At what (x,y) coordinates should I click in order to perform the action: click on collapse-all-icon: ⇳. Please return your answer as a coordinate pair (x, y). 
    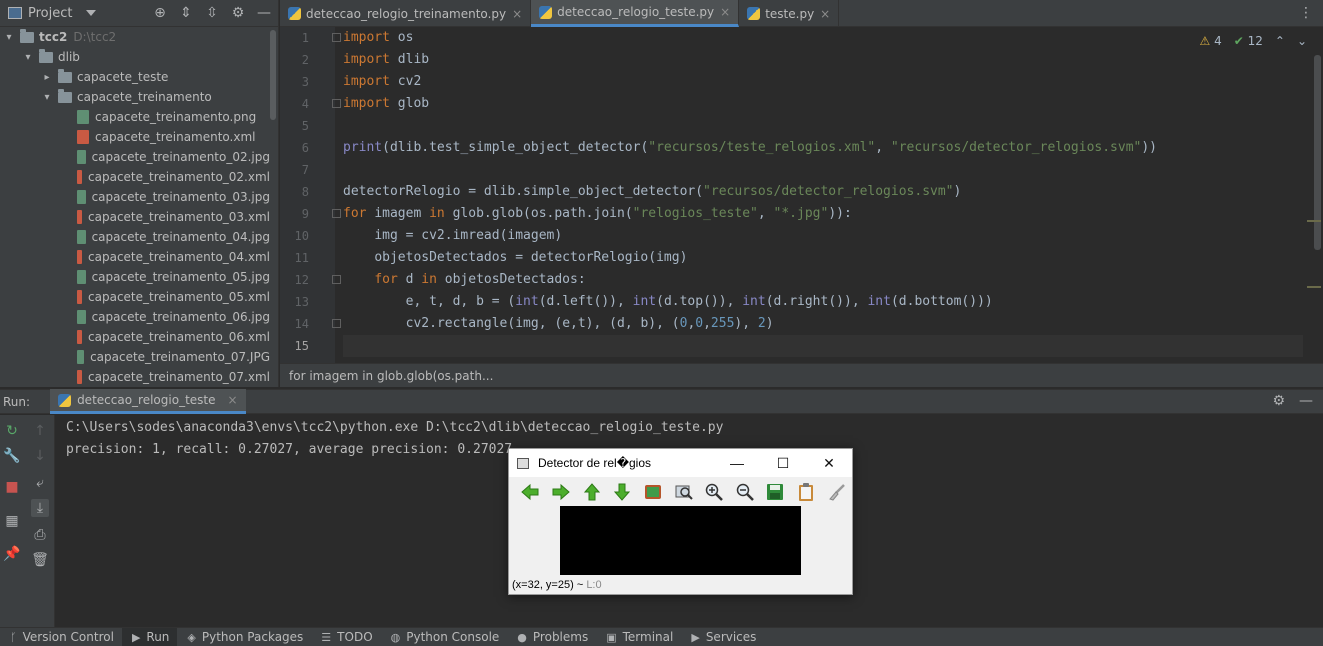
    Looking at the image, I should click on (212, 13).